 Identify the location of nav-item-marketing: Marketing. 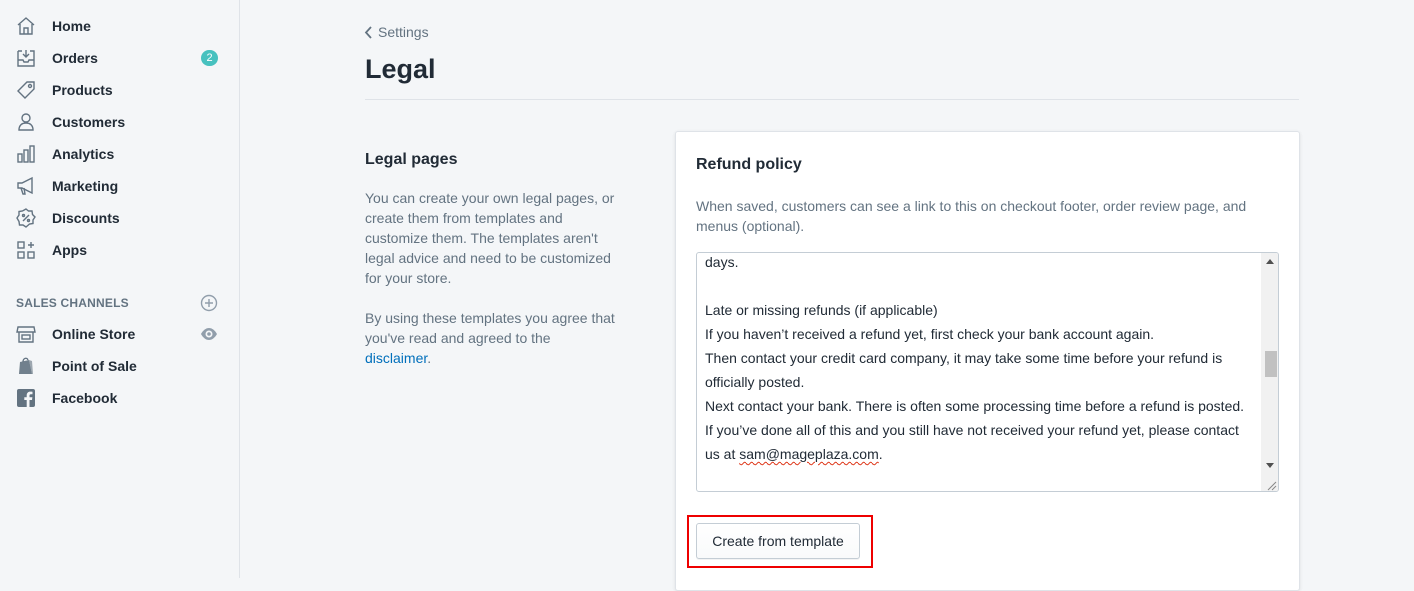
(119, 186).